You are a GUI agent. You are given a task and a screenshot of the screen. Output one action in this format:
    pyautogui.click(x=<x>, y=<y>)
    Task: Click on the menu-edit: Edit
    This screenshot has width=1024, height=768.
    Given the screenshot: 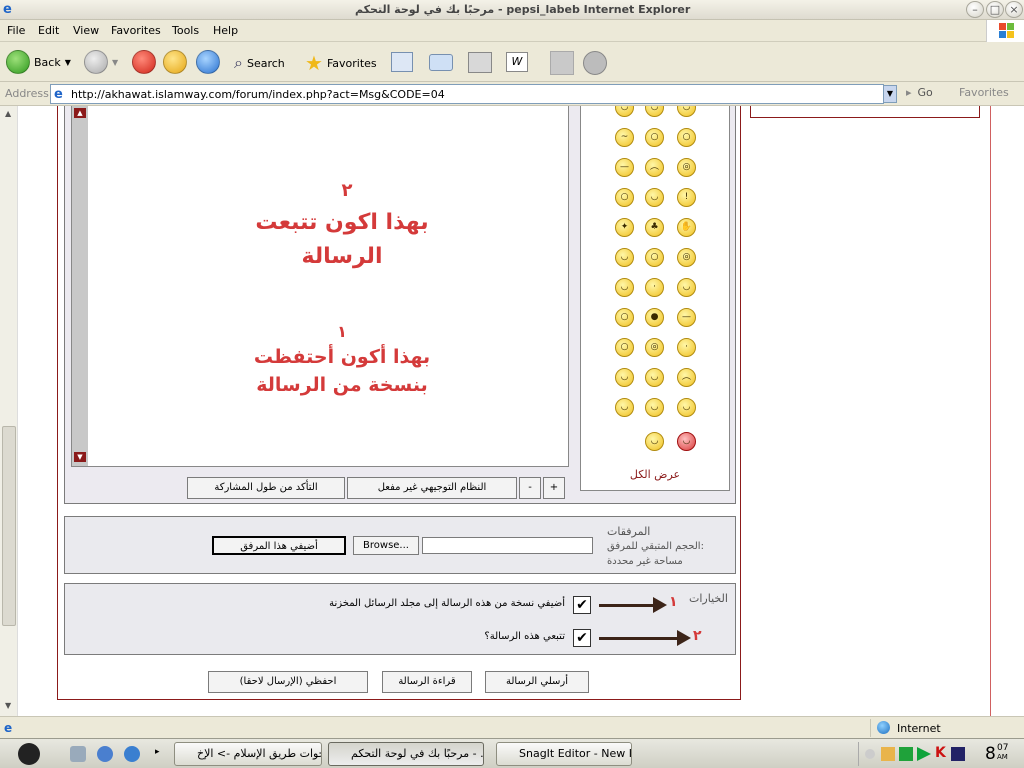 What is the action you would take?
    pyautogui.click(x=48, y=30)
    